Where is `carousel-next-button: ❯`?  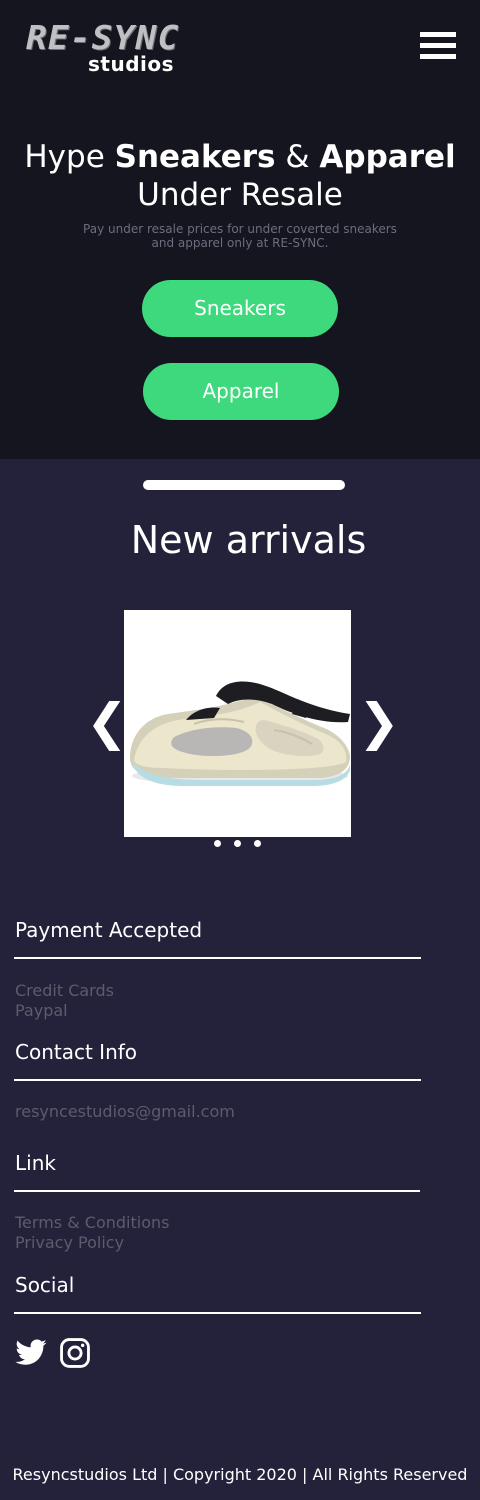 carousel-next-button: ❯ is located at coordinates (379, 722).